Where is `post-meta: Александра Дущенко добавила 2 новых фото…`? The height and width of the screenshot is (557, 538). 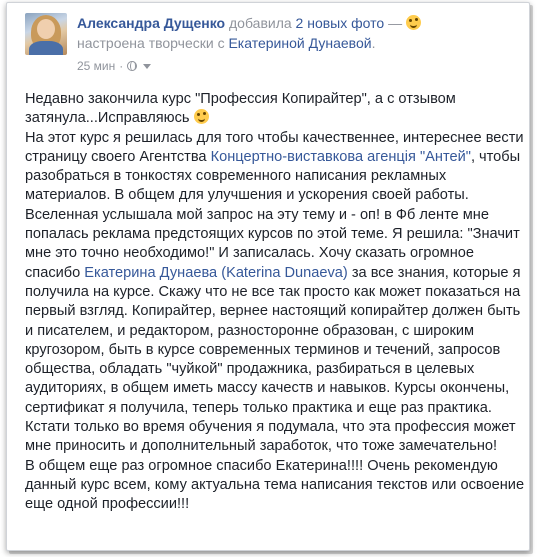 post-meta: Александра Дущенко добавила 2 новых фото… is located at coordinates (299, 43).